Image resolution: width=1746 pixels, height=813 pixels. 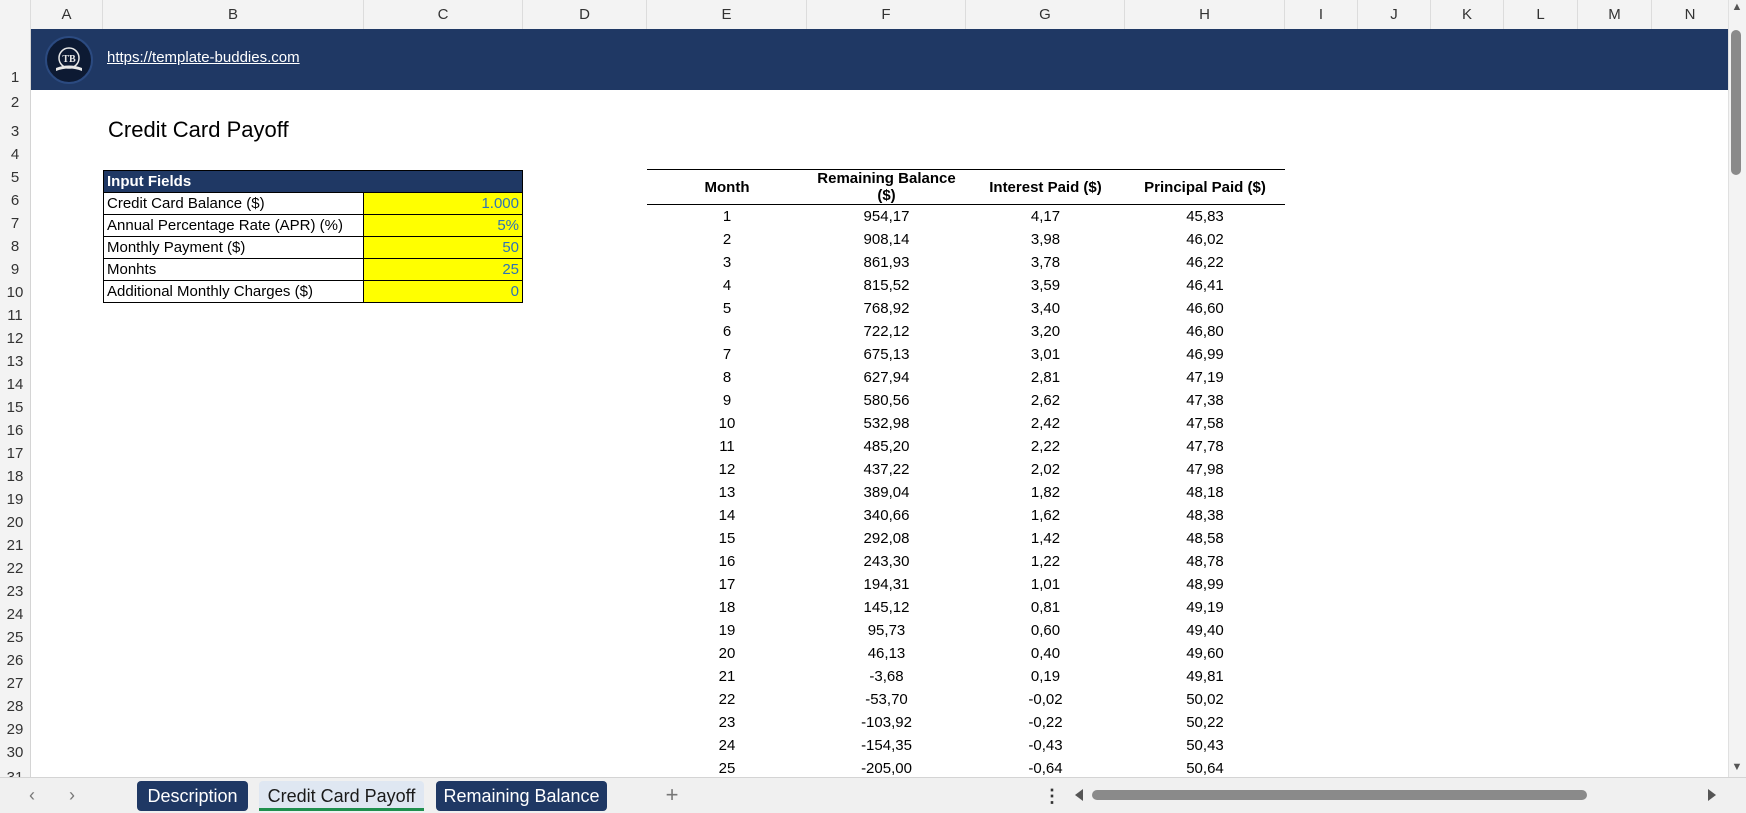 What do you see at coordinates (886, 653) in the screenshot?
I see `remaining-balance-cell: 46,13` at bounding box center [886, 653].